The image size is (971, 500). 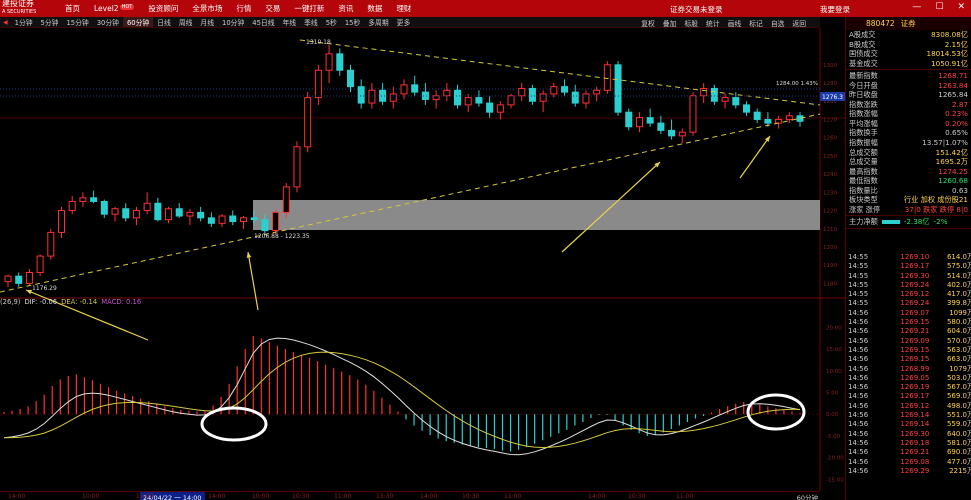 What do you see at coordinates (863, 104) in the screenshot?
I see `stat-label: 指数涨跌` at bounding box center [863, 104].